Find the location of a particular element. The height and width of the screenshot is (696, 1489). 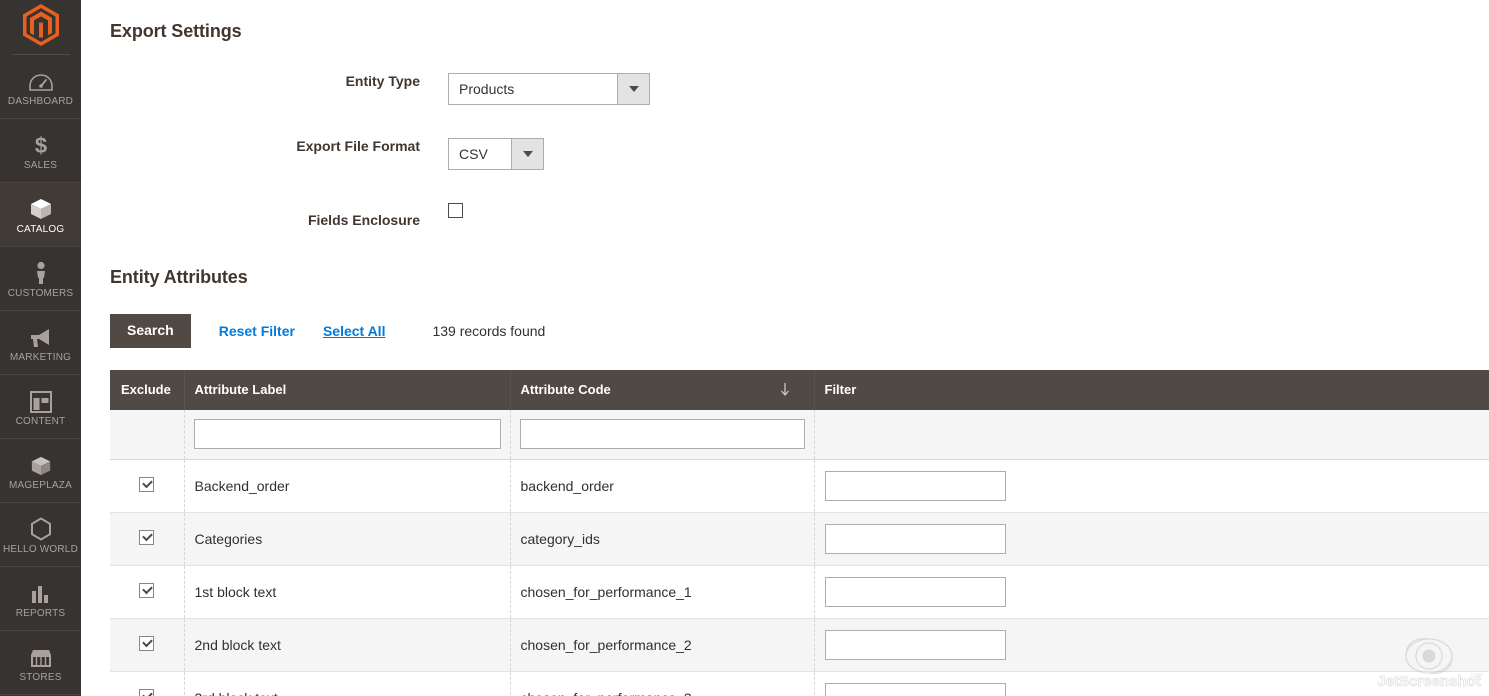

table-filter-row is located at coordinates (799, 435).